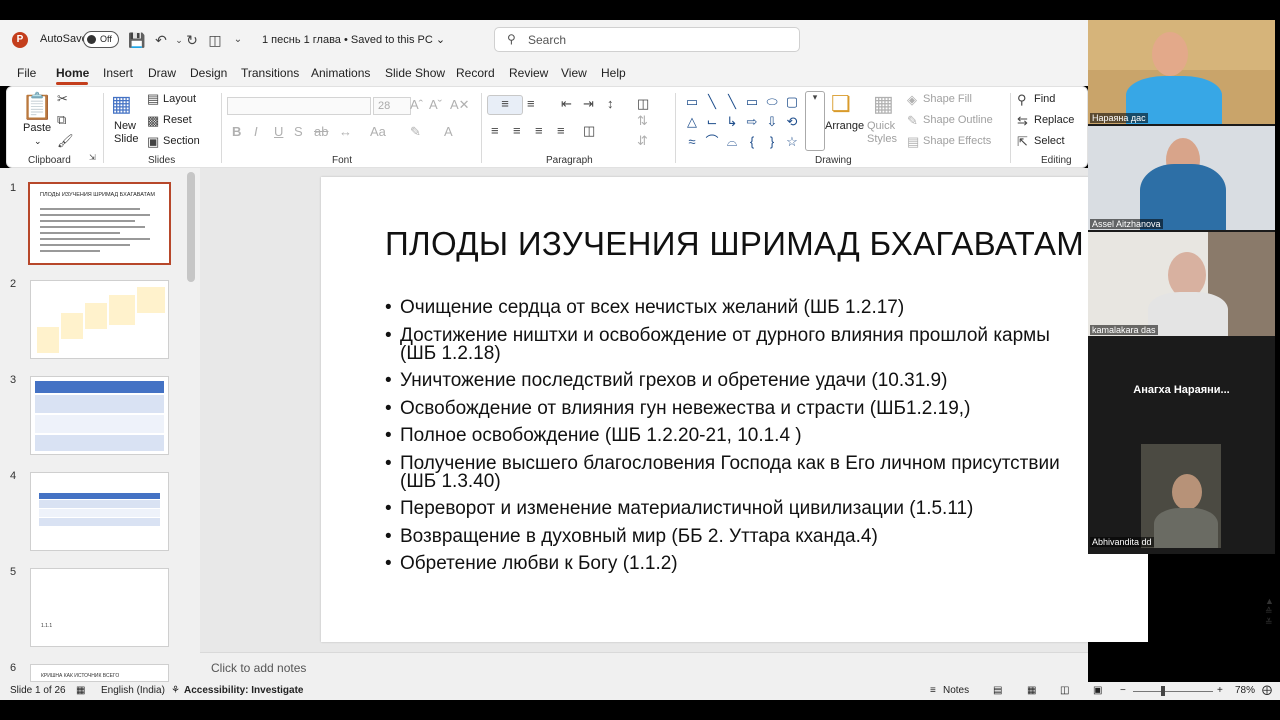 This screenshot has width=1280, height=720. I want to click on document-title: 1 песнь 1 глава • Saved to this PC ⌄, so click(353, 39).